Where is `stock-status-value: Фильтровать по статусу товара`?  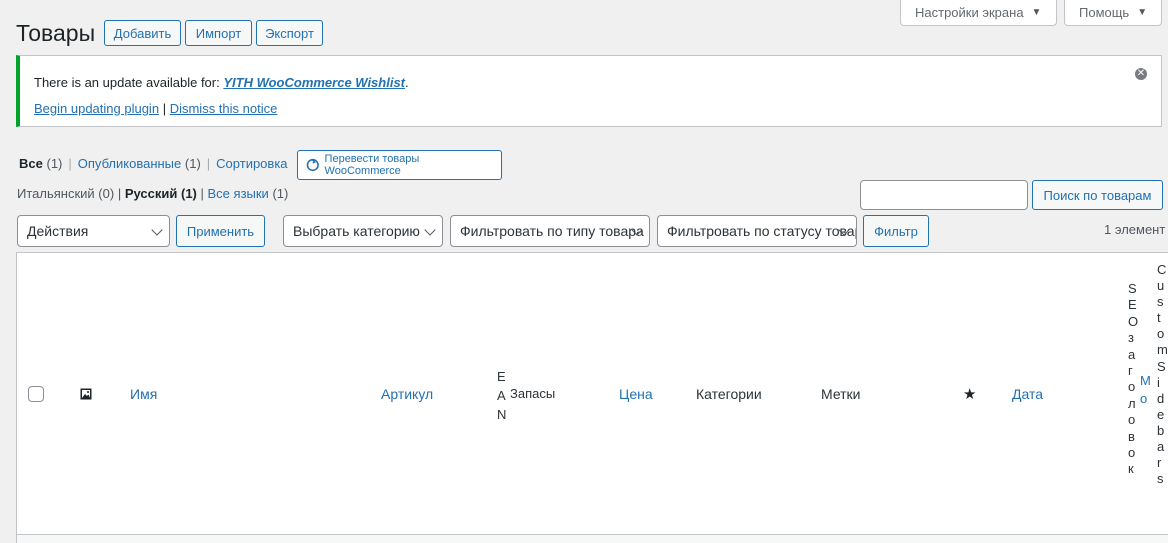 stock-status-value: Фильтровать по статусу товара is located at coordinates (762, 231).